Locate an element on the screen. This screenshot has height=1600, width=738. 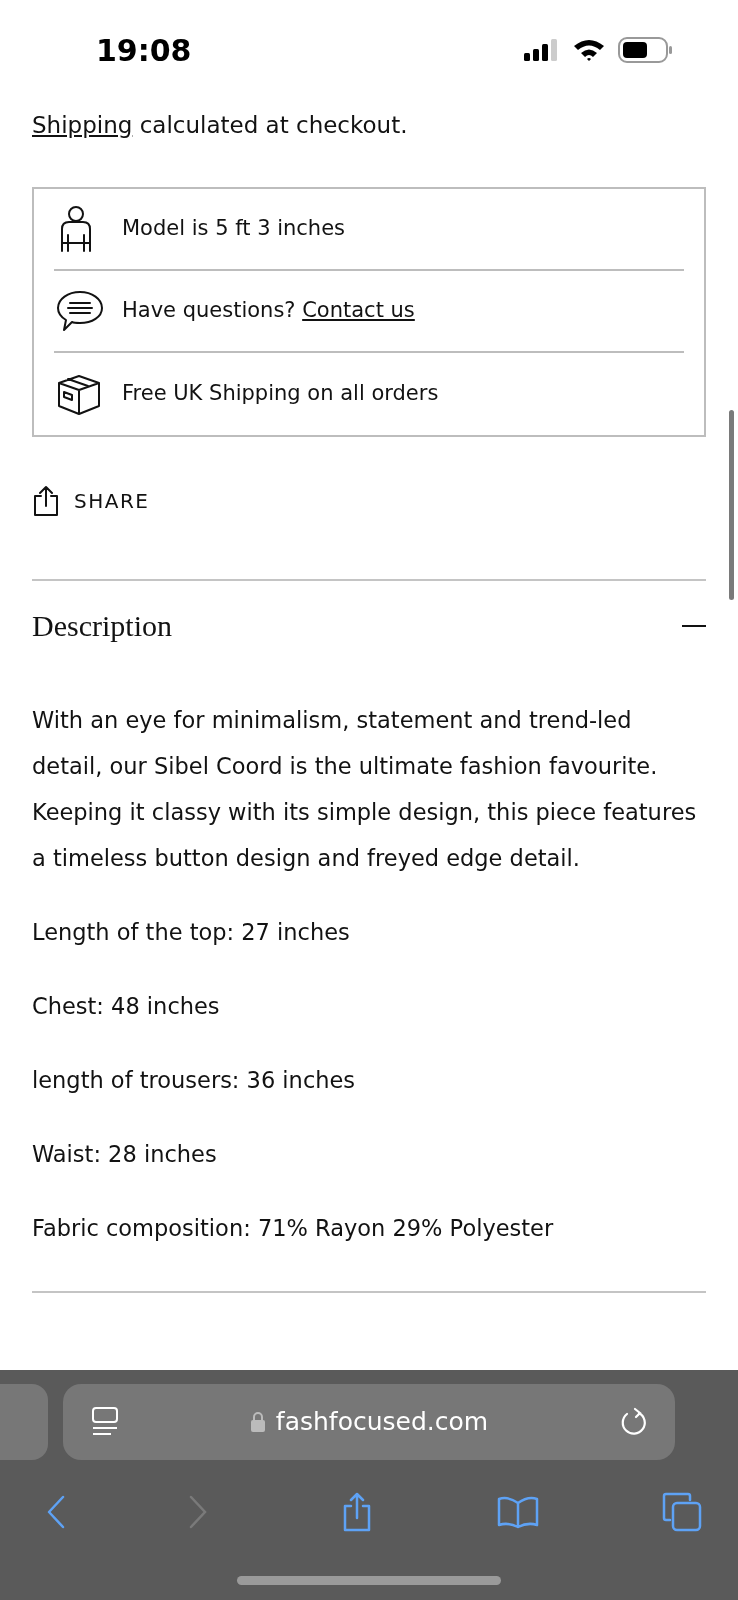
tabs-button is located at coordinates (682, 1512).